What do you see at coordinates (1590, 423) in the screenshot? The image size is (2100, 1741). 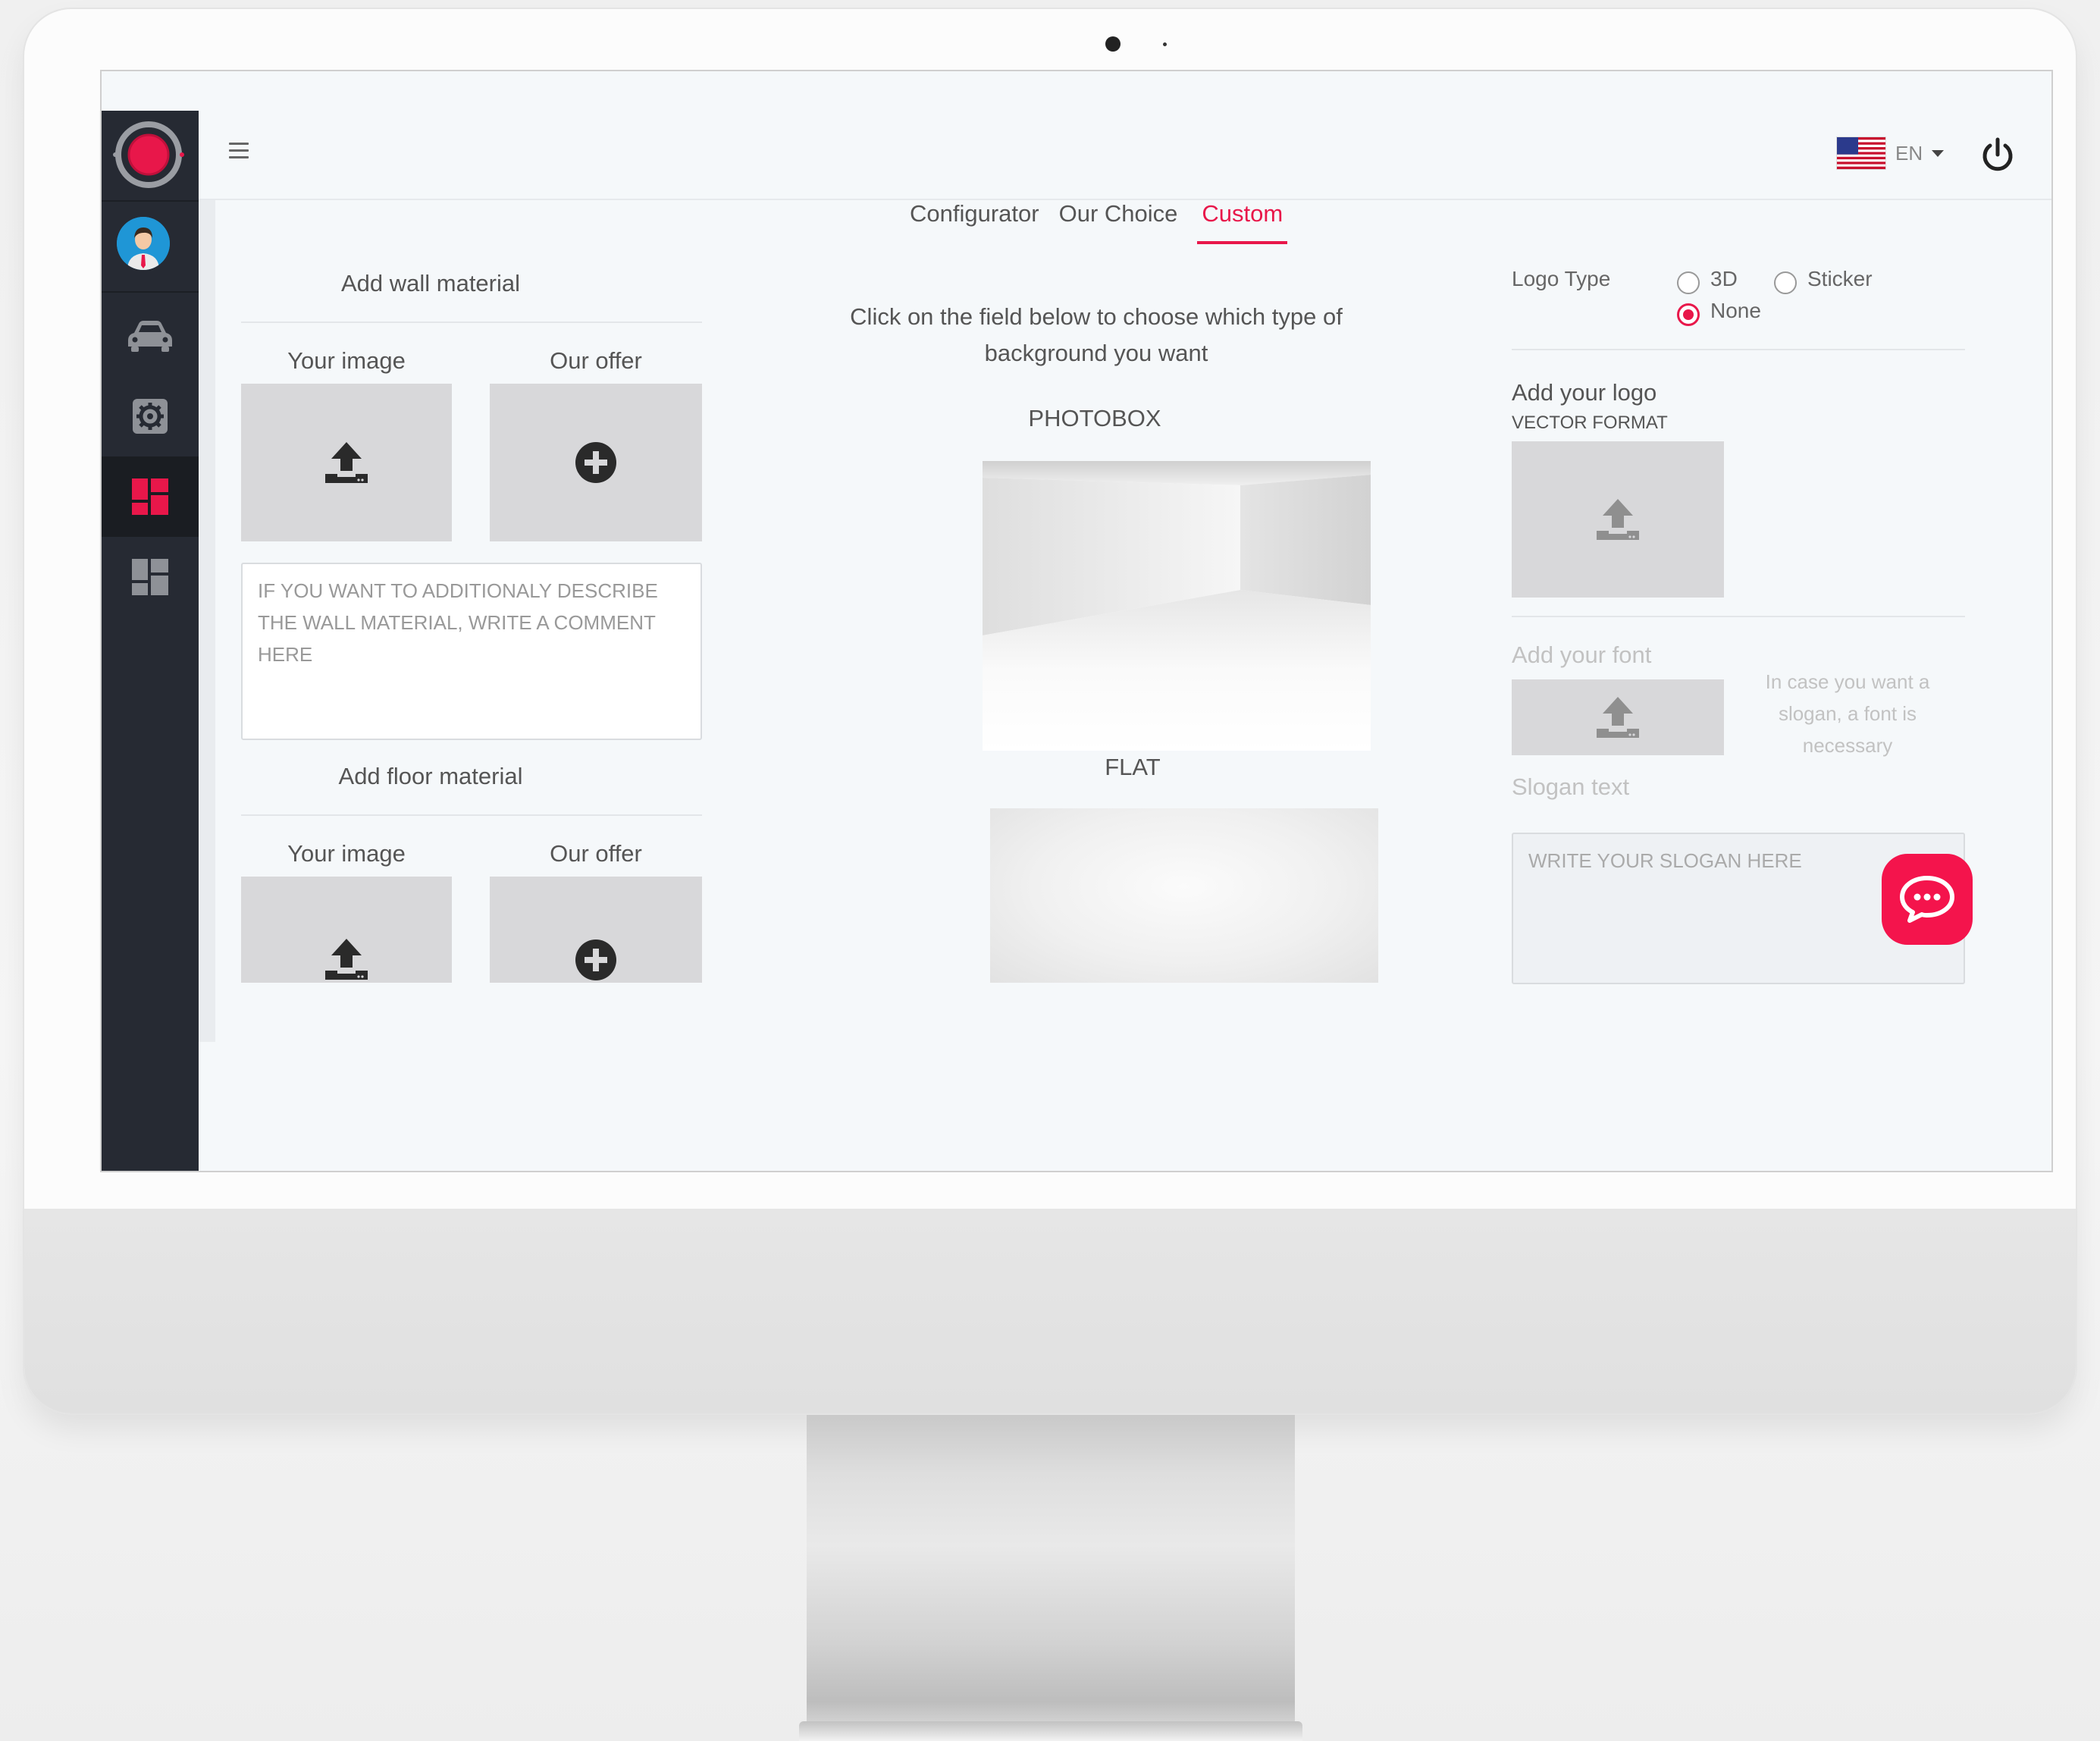 I see `vector-format-label: VECTOR FORMAT` at bounding box center [1590, 423].